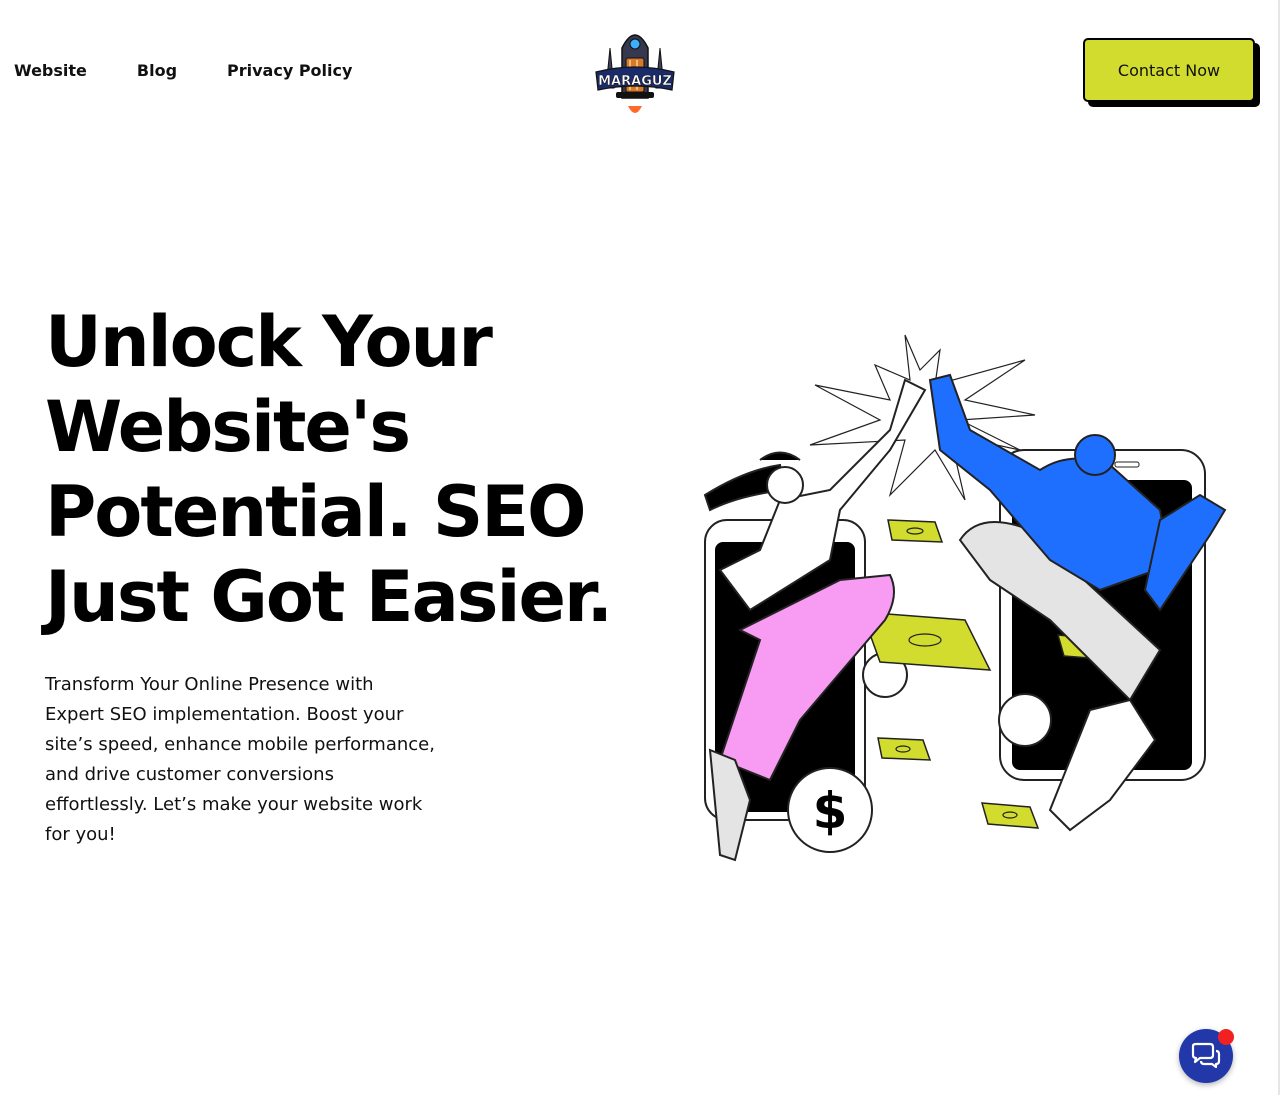 Image resolution: width=1280 pixels, height=1095 pixels. What do you see at coordinates (208, 71) in the screenshot?
I see `main-nav: Website Blog Privacy Policy` at bounding box center [208, 71].